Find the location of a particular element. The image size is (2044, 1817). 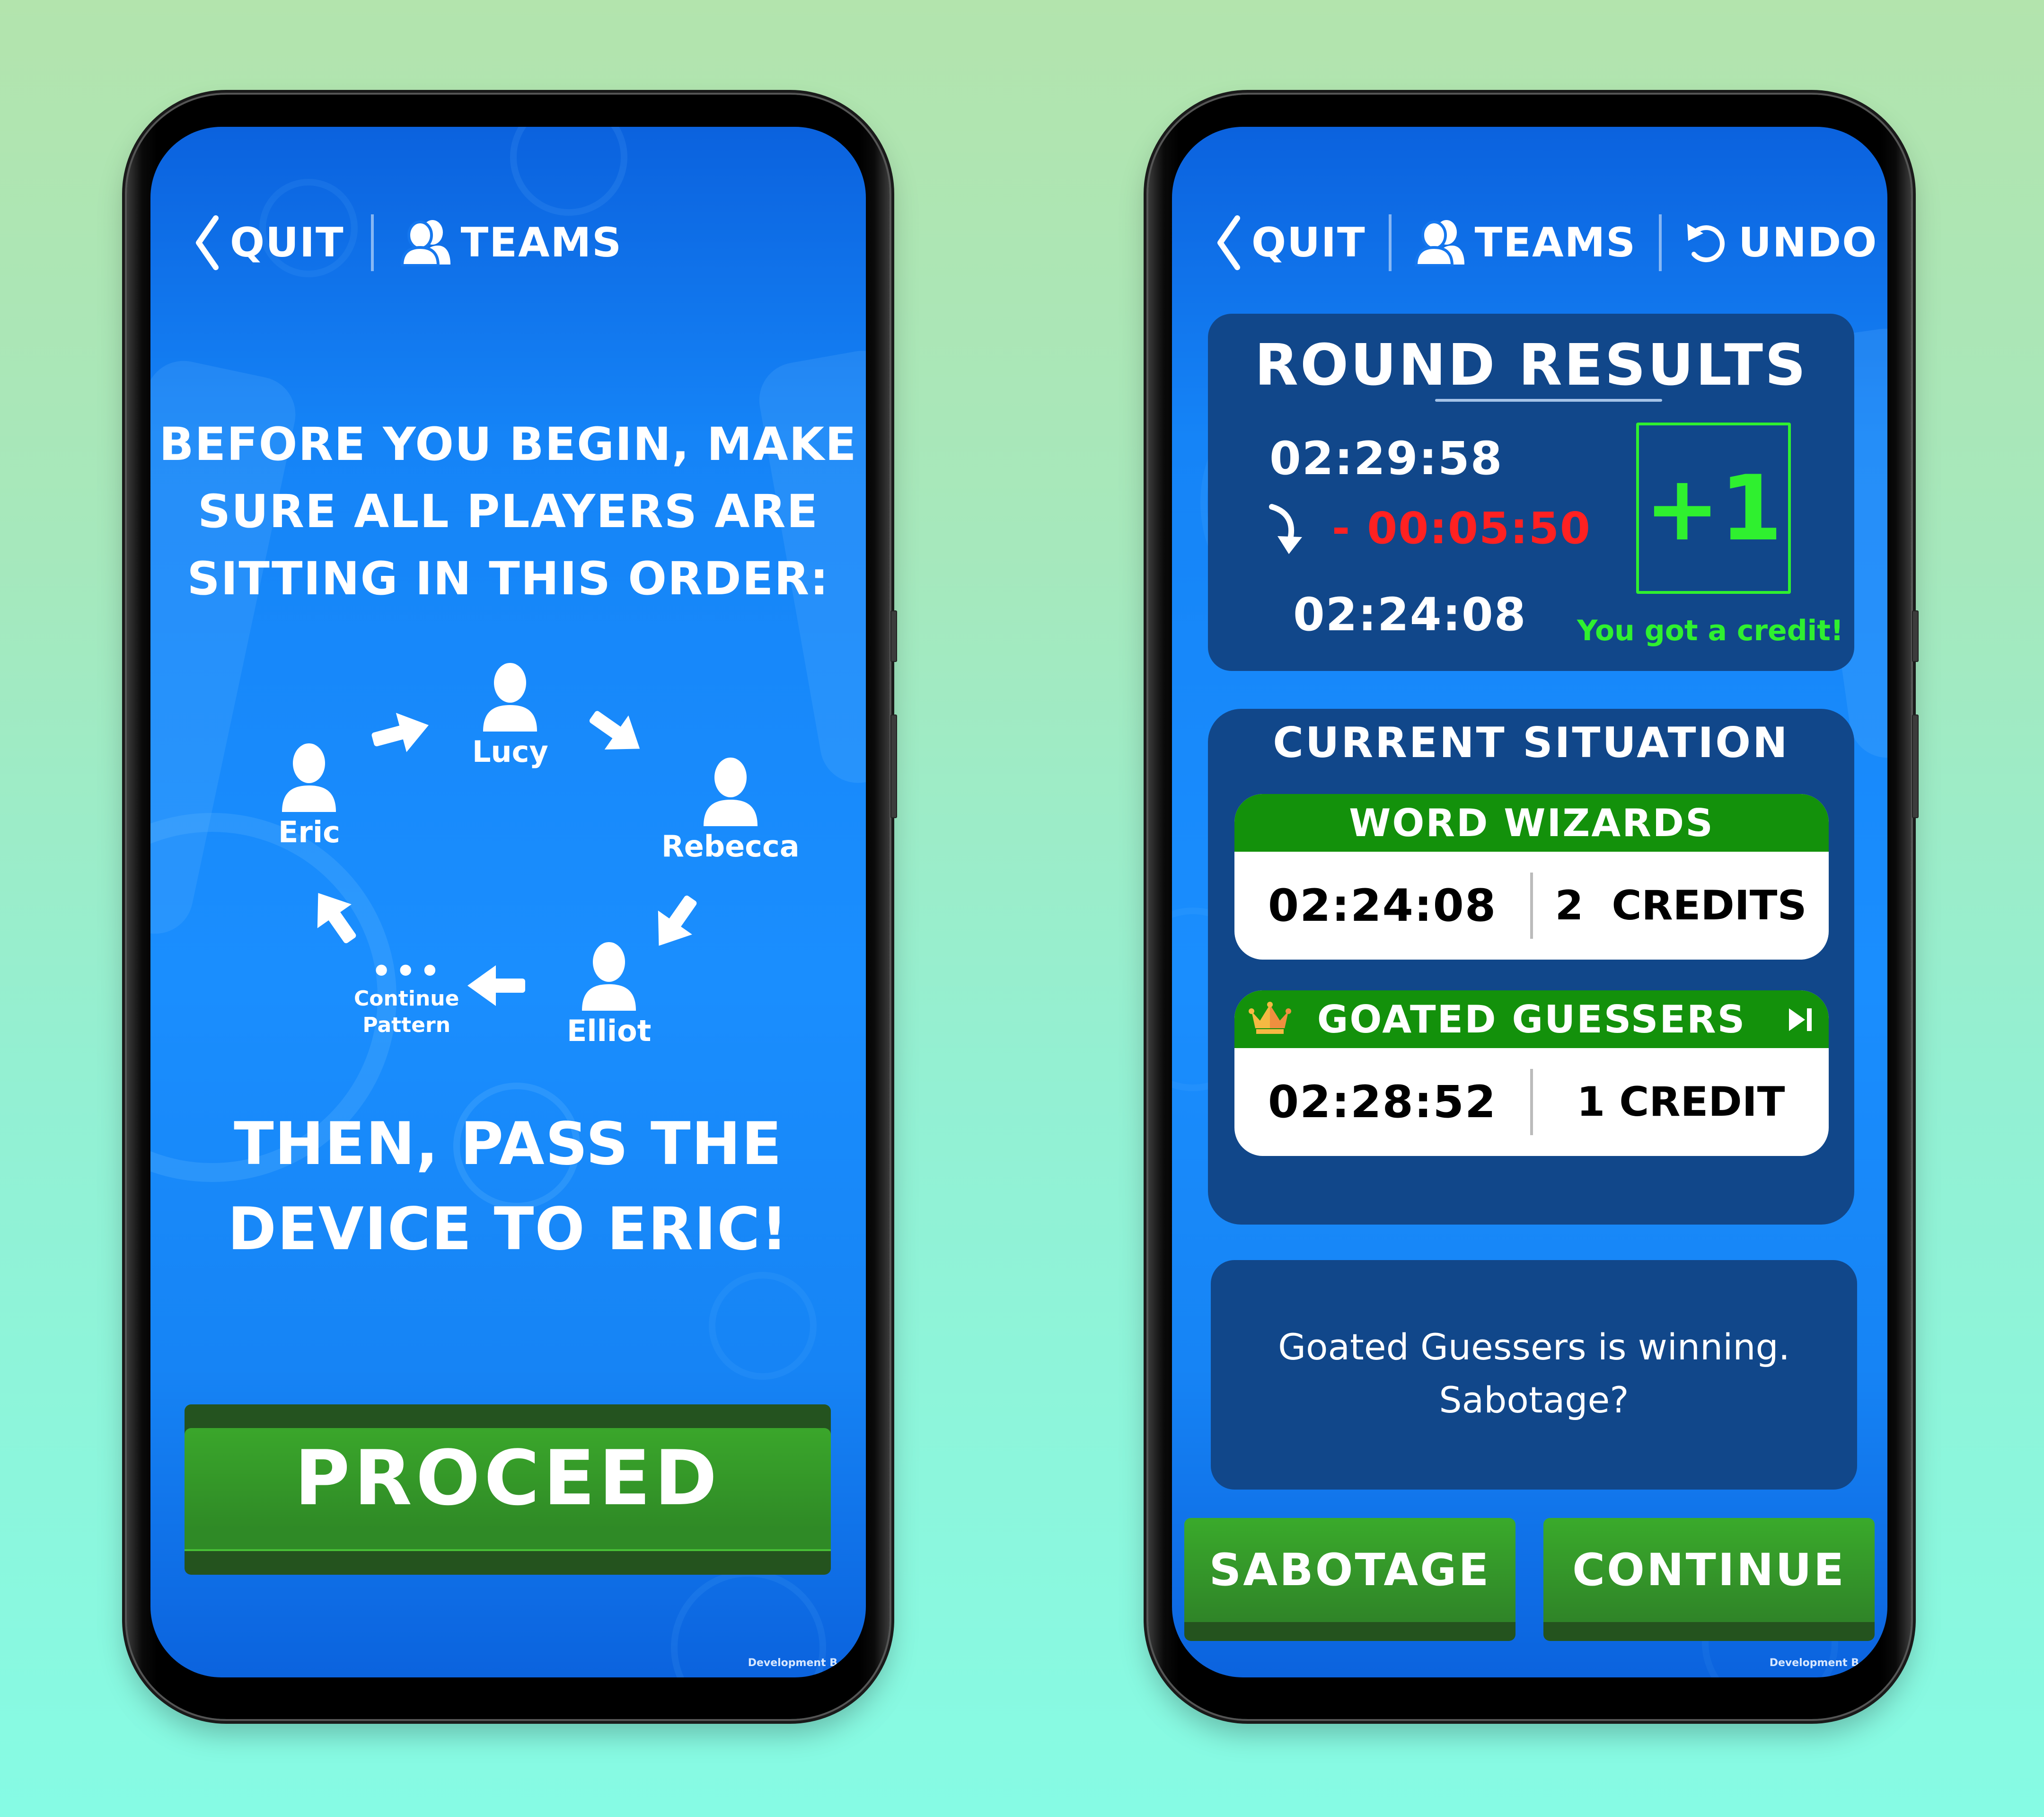

instruction-line: SITTING IN THIS ORDER: is located at coordinates (508, 578).